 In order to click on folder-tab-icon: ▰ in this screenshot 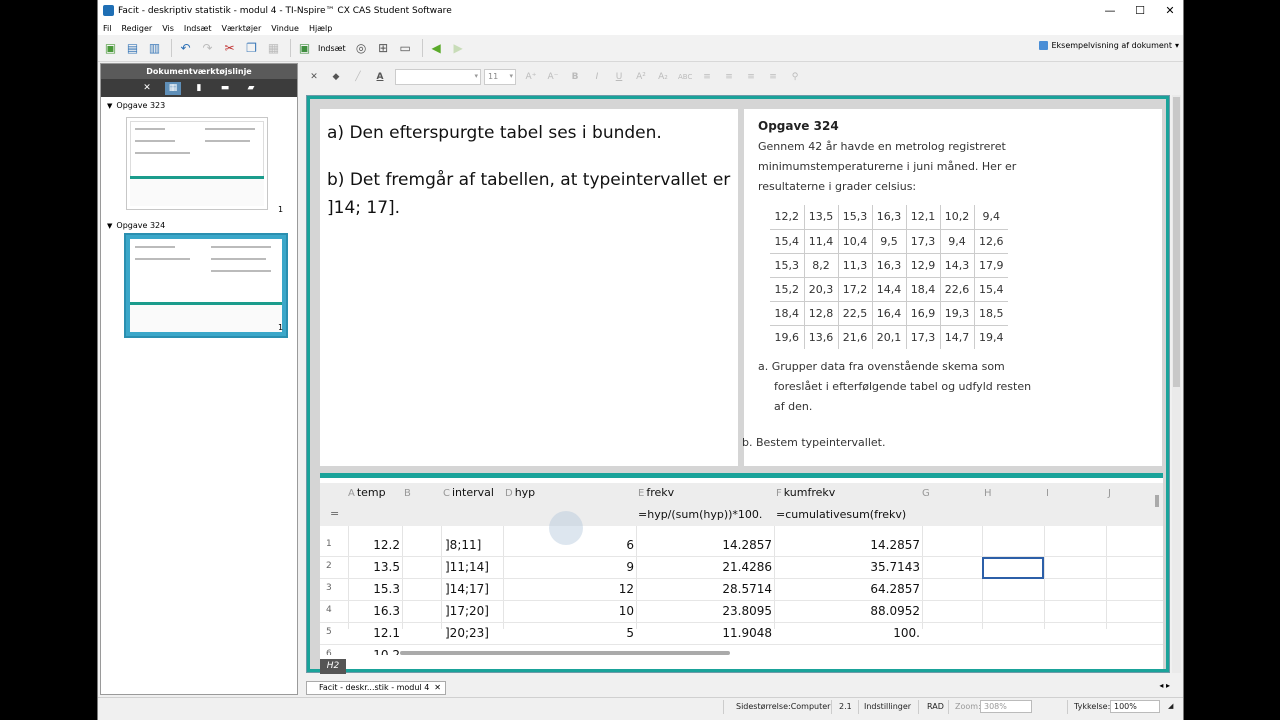, I will do `click(251, 88)`.